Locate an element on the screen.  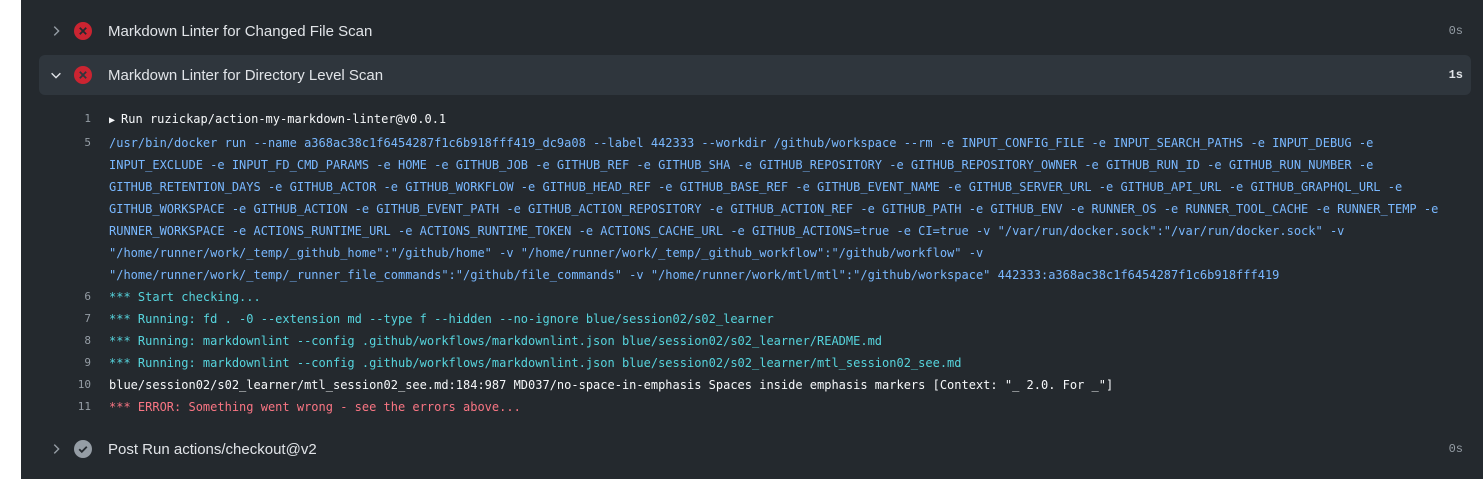
line-number: 9 is located at coordinates (56, 363).